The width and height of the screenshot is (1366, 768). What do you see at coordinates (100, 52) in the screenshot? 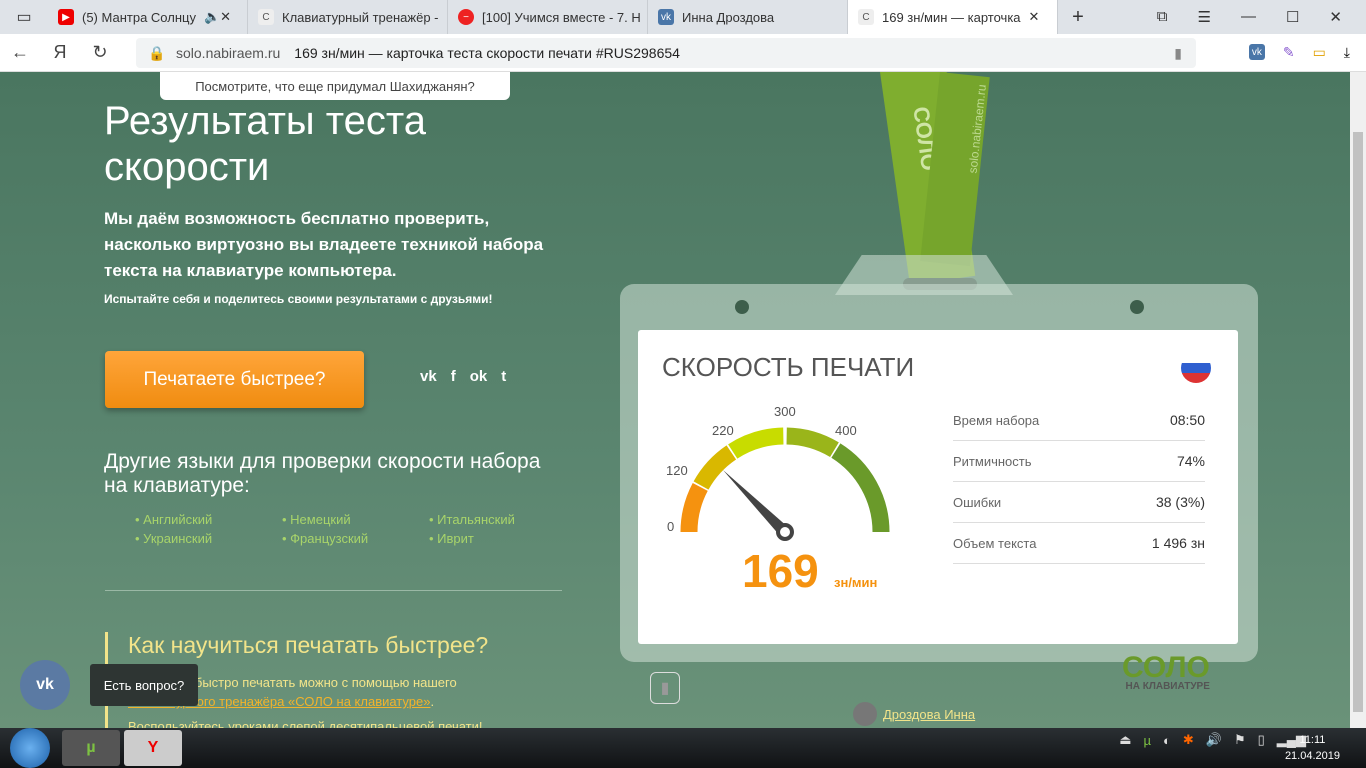
I see `reload-icon: ↻` at bounding box center [100, 52].